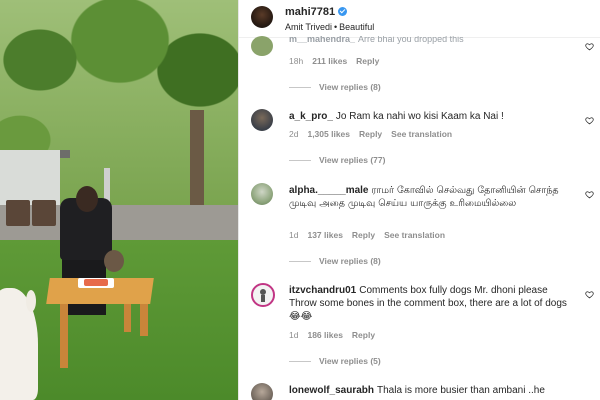  Describe the element at coordinates (310, 12) in the screenshot. I see `post-username: mahi7781` at that location.